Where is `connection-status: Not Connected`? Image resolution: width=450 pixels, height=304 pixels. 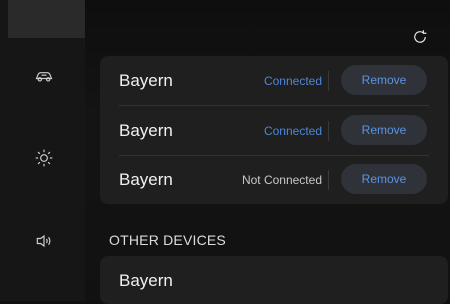 connection-status: Not Connected is located at coordinates (281, 179).